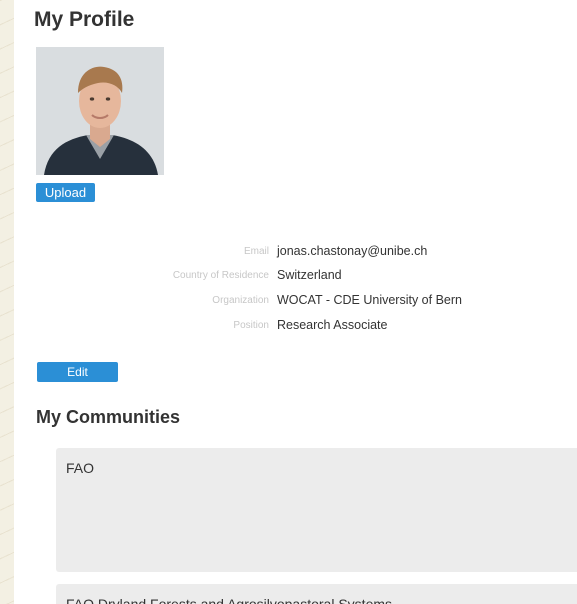 The image size is (577, 604). What do you see at coordinates (145, 302) in the screenshot?
I see `info-row-organization: Organization` at bounding box center [145, 302].